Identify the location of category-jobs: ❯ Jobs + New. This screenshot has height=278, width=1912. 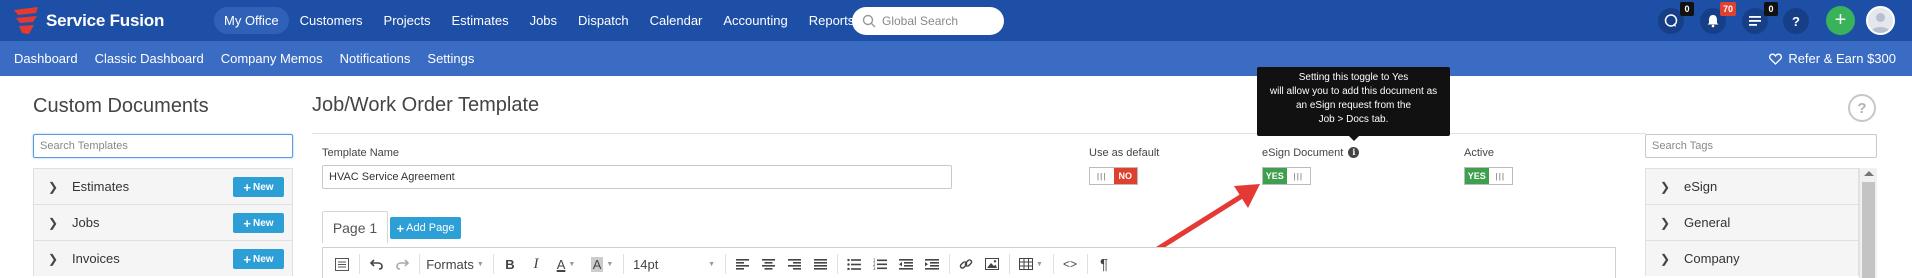
(163, 222).